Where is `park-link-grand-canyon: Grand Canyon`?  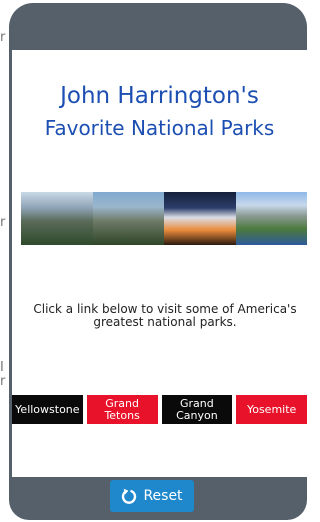
park-link-grand-canyon: Grand Canyon is located at coordinates (197, 409).